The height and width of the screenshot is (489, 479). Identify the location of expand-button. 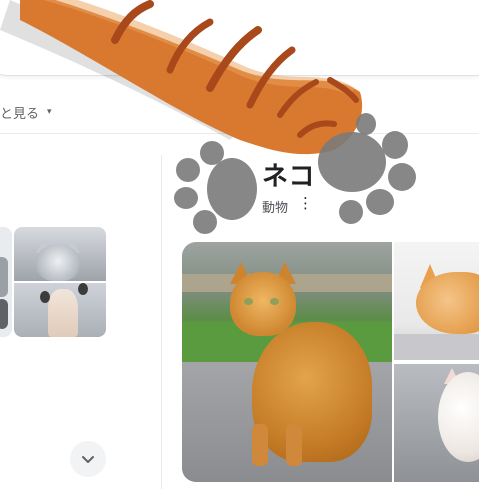
(88, 459).